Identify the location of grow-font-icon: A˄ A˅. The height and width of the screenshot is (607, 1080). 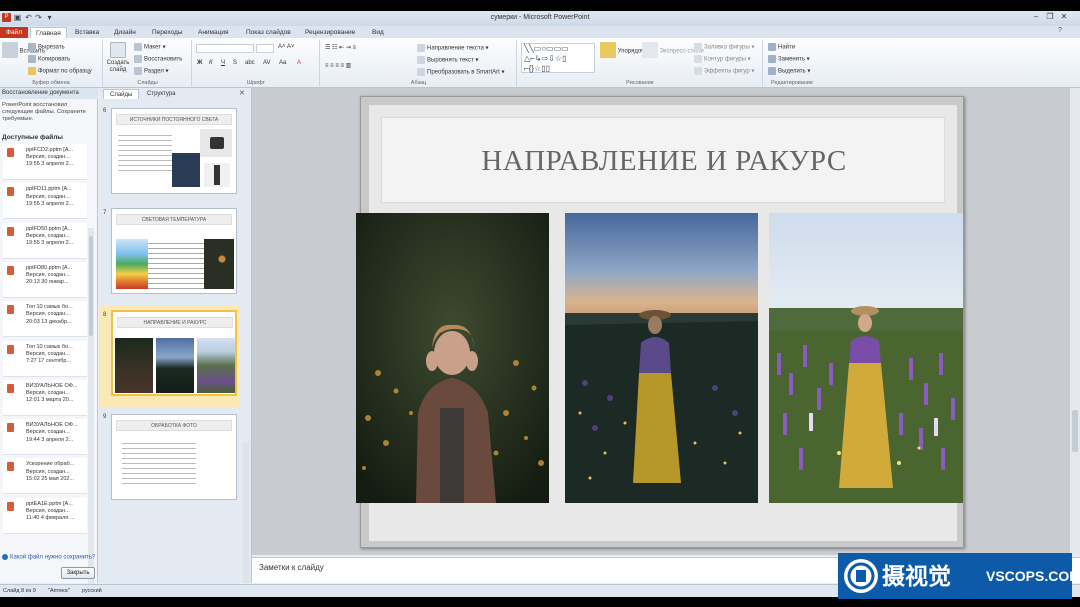
(286, 47).